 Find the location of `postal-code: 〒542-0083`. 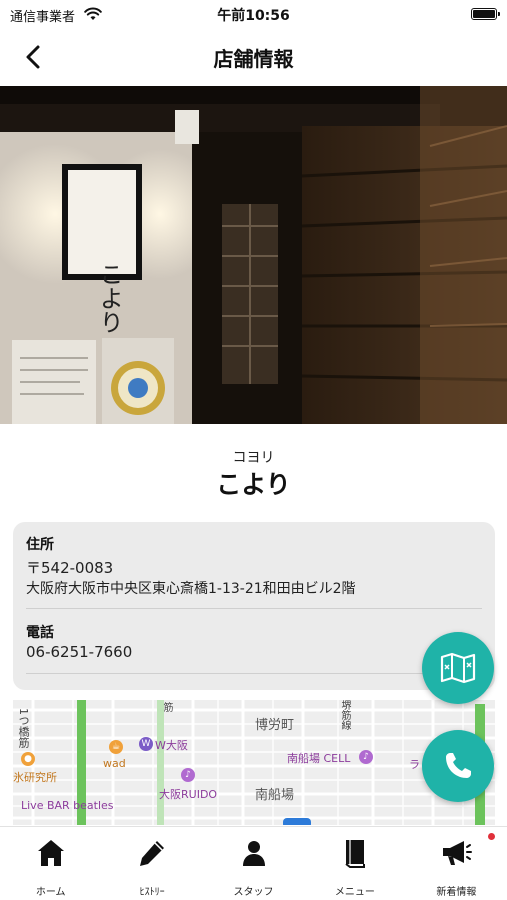

postal-code: 〒542-0083 is located at coordinates (70, 568).